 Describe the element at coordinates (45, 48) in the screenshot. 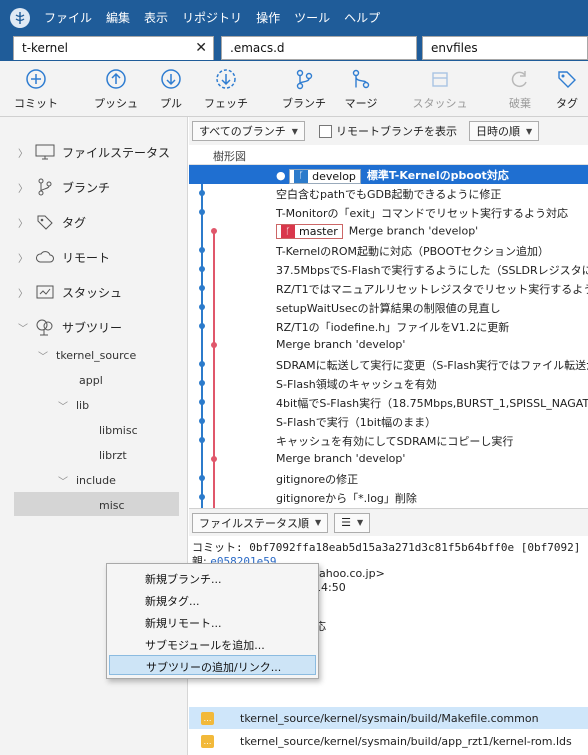

I see `tab-label: t-kernel` at that location.